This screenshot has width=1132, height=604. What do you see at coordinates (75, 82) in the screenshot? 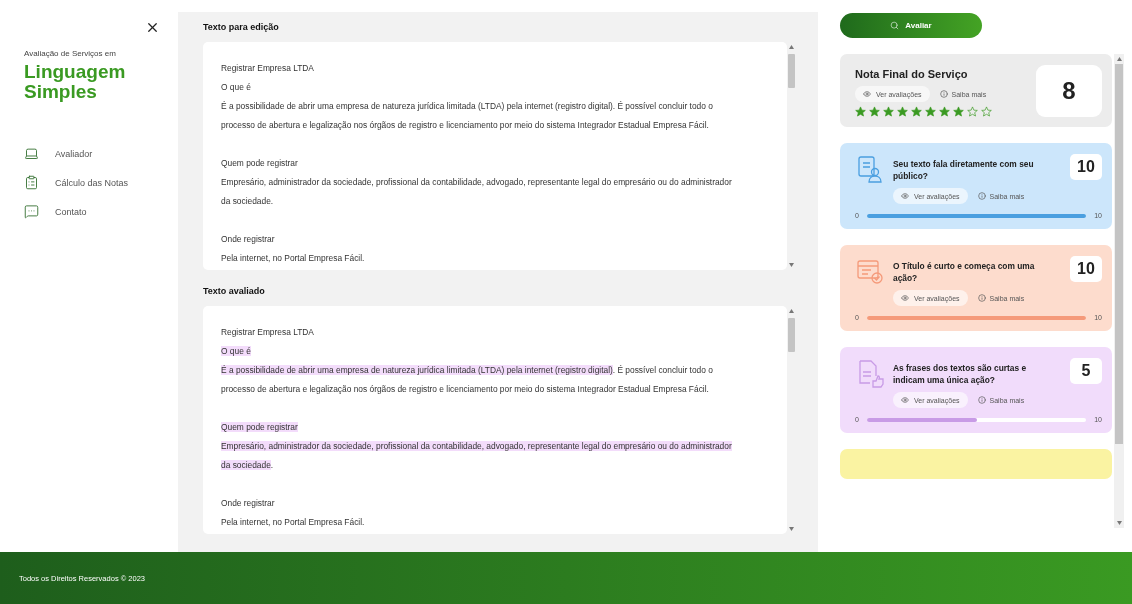
I see `app-logo-text: Linguagem Simples` at bounding box center [75, 82].